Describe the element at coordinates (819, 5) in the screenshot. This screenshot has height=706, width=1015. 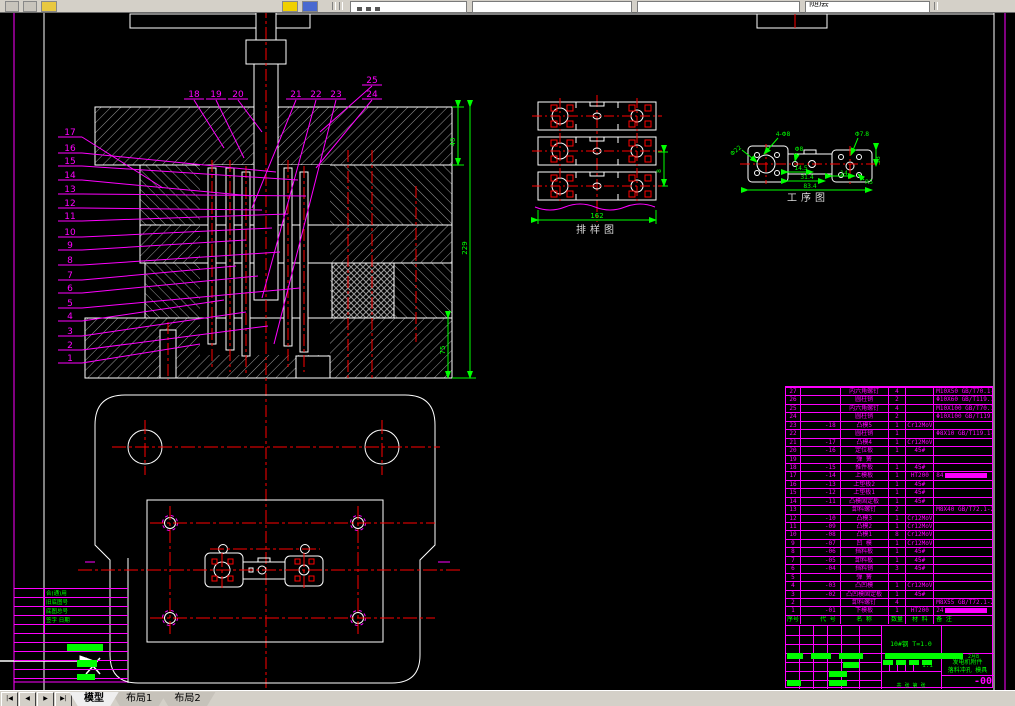
I see `combobox-value: 随层` at that location.